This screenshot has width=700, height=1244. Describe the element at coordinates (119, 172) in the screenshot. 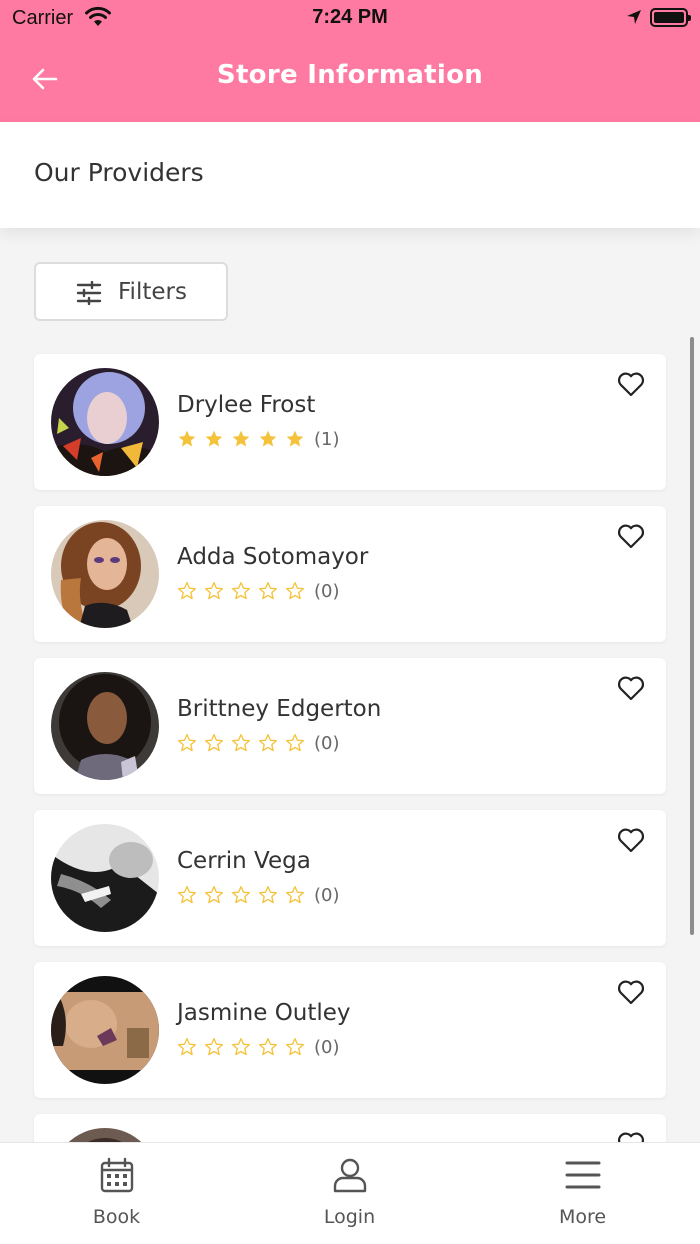

I see `section-title: Our Providers` at that location.